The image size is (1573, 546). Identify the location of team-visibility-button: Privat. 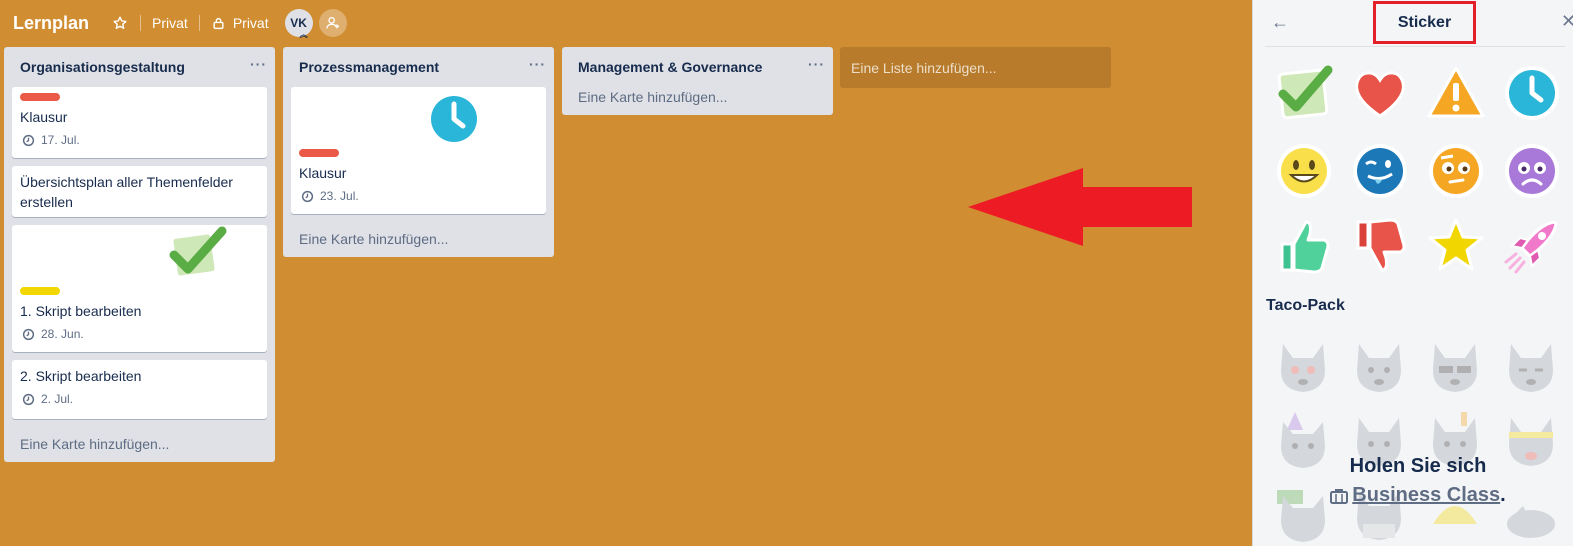
(251, 23).